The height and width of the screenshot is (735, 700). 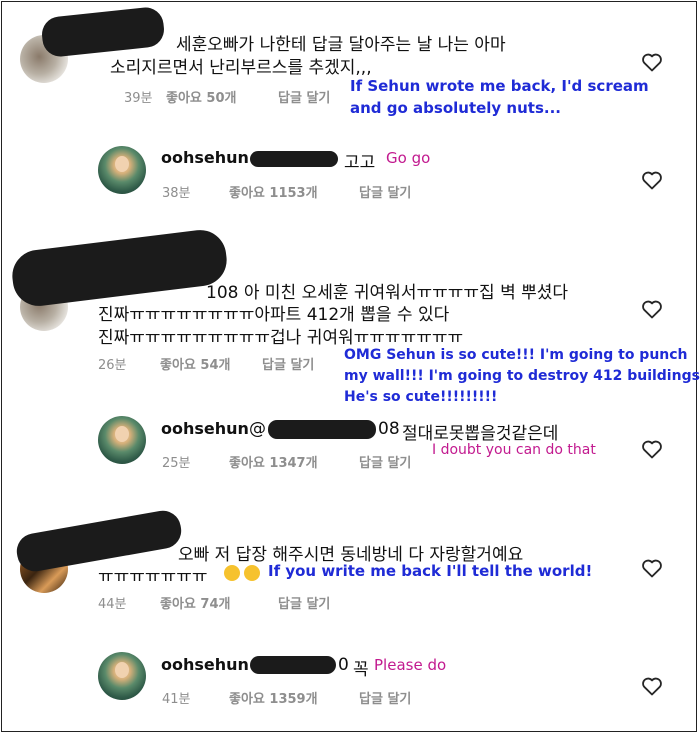 I want to click on comment-text-line: 진짜ㅠㅠㅠㅠㅠㅠㅠㅠ아파트 412개 뽑을 수 있다, so click(x=274, y=315).